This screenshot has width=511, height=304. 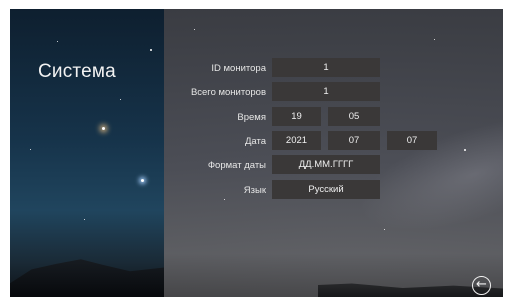 What do you see at coordinates (326, 91) in the screenshot?
I see `total-monitors-field: 1` at bounding box center [326, 91].